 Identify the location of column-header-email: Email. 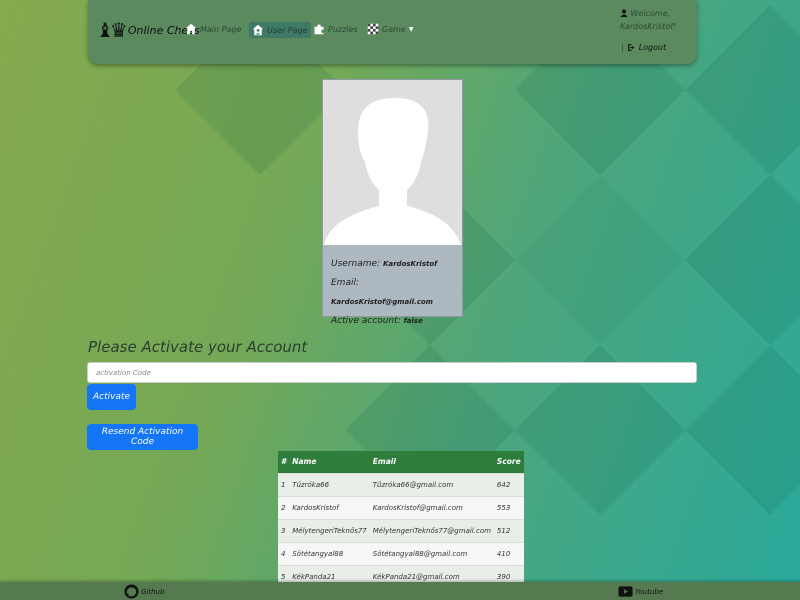
(384, 462).